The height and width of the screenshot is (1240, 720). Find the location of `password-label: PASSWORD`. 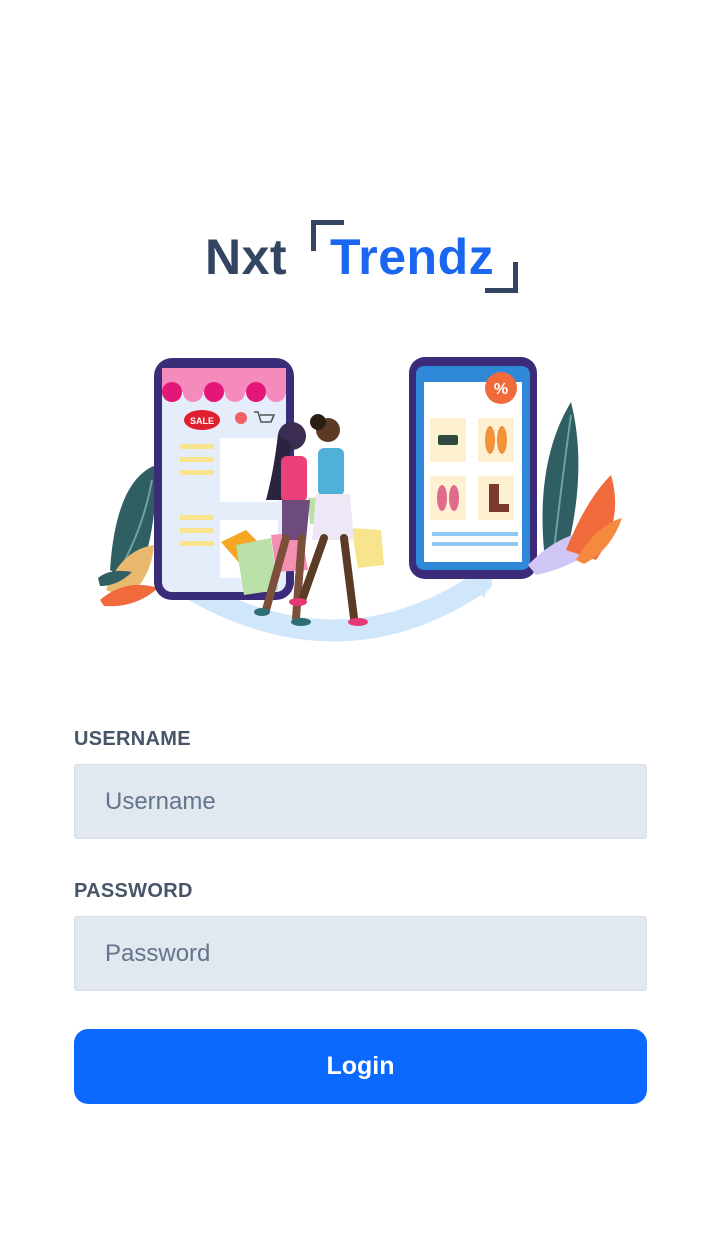

password-label: PASSWORD is located at coordinates (133, 891).